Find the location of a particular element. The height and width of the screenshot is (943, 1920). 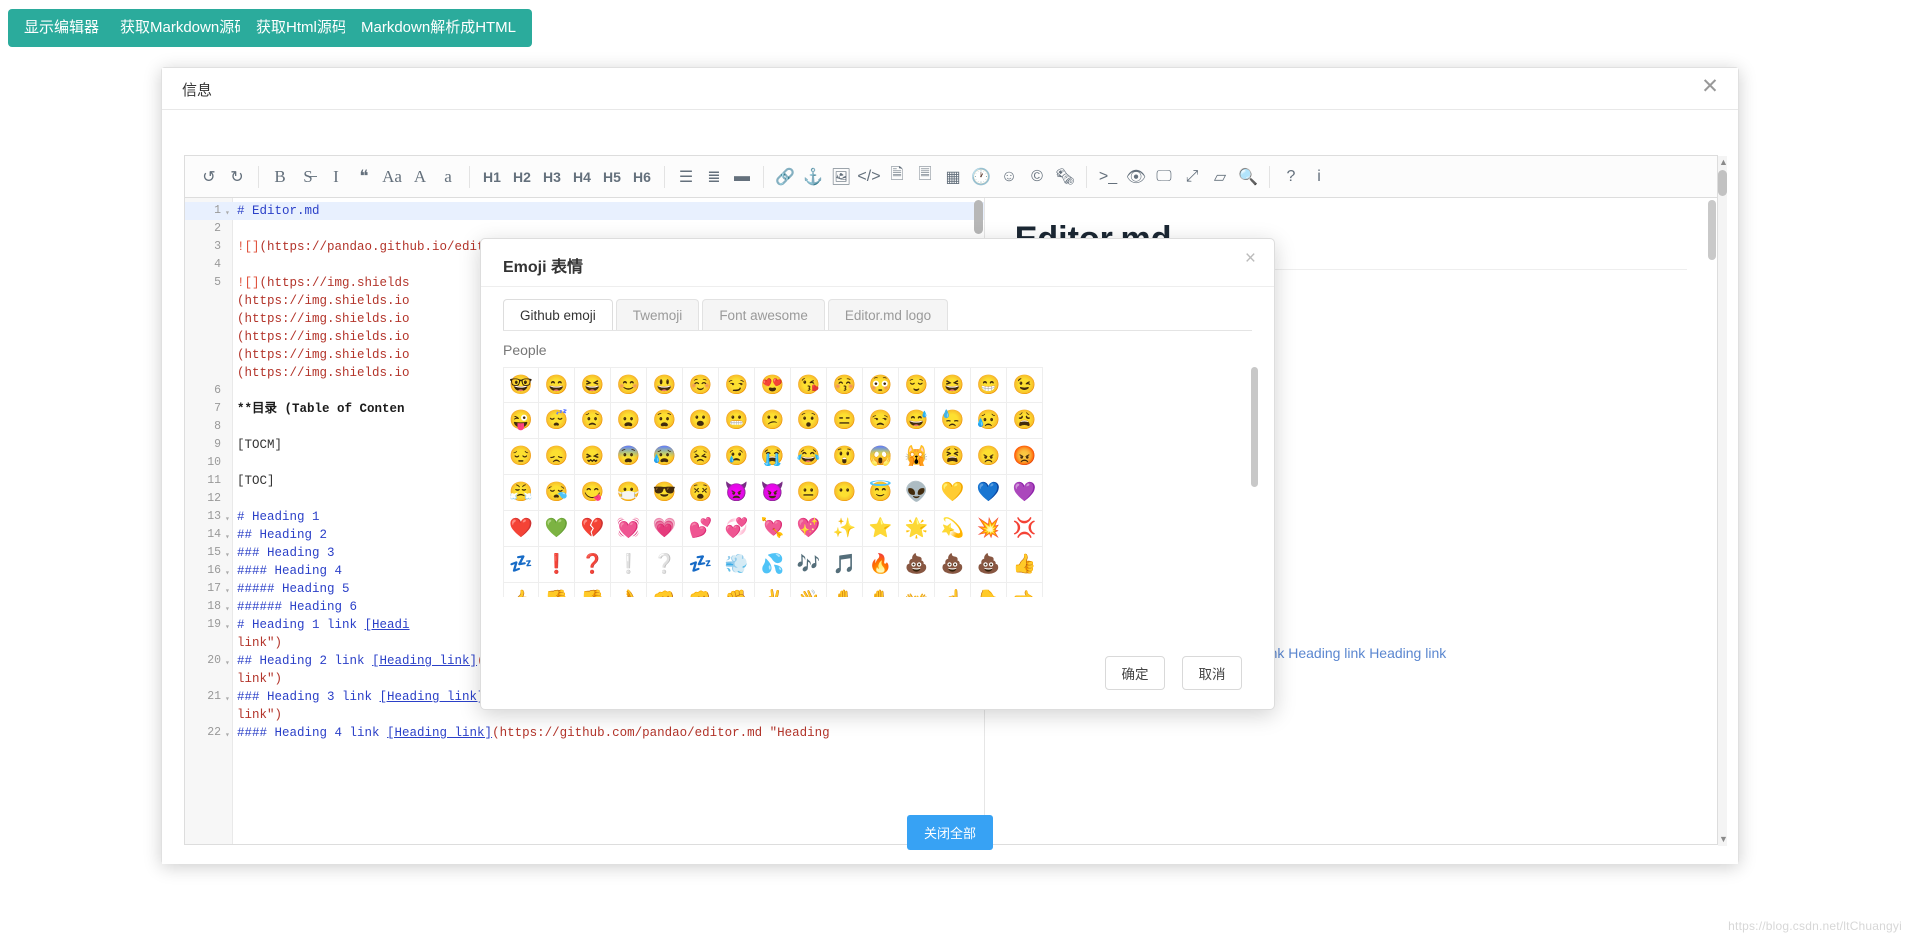

code-scrollbar-thumb is located at coordinates (978, 217).